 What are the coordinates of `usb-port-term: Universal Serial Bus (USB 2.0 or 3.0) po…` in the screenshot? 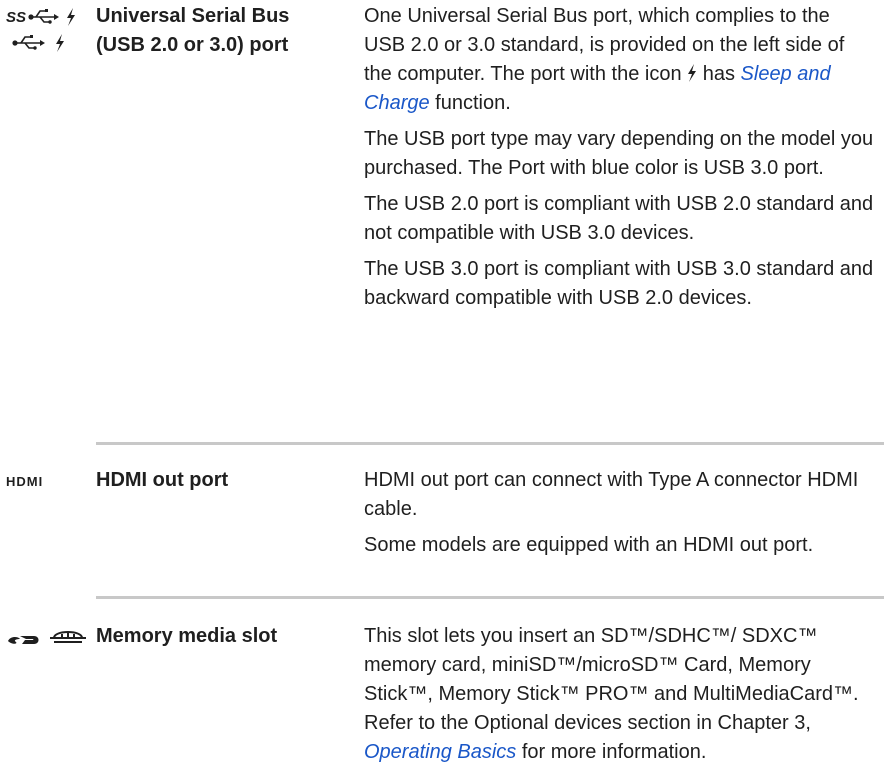 It's located at (221, 31).